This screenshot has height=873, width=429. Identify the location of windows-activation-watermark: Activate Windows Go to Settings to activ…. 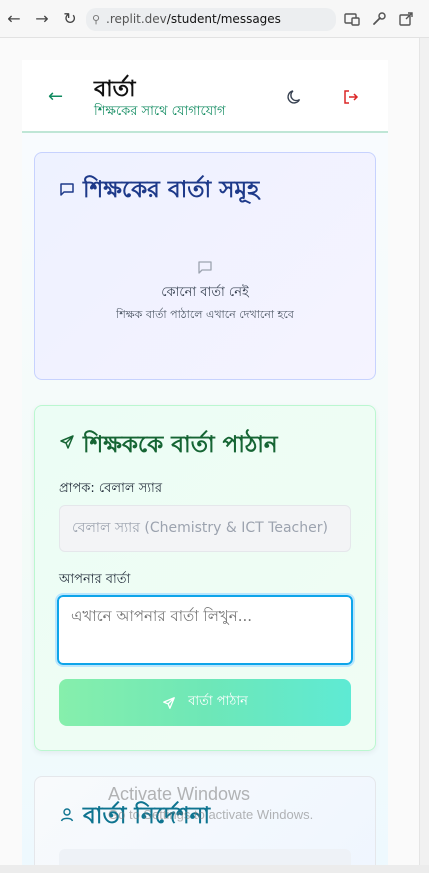
(210, 803).